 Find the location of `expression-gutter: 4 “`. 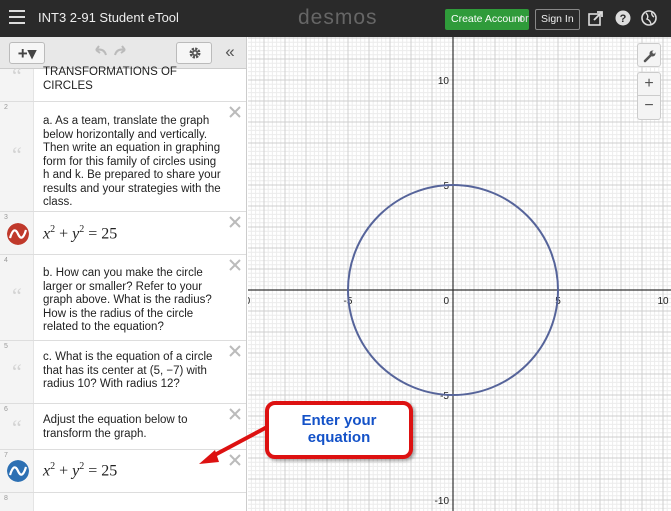

expression-gutter: 4 “ is located at coordinates (17, 297).